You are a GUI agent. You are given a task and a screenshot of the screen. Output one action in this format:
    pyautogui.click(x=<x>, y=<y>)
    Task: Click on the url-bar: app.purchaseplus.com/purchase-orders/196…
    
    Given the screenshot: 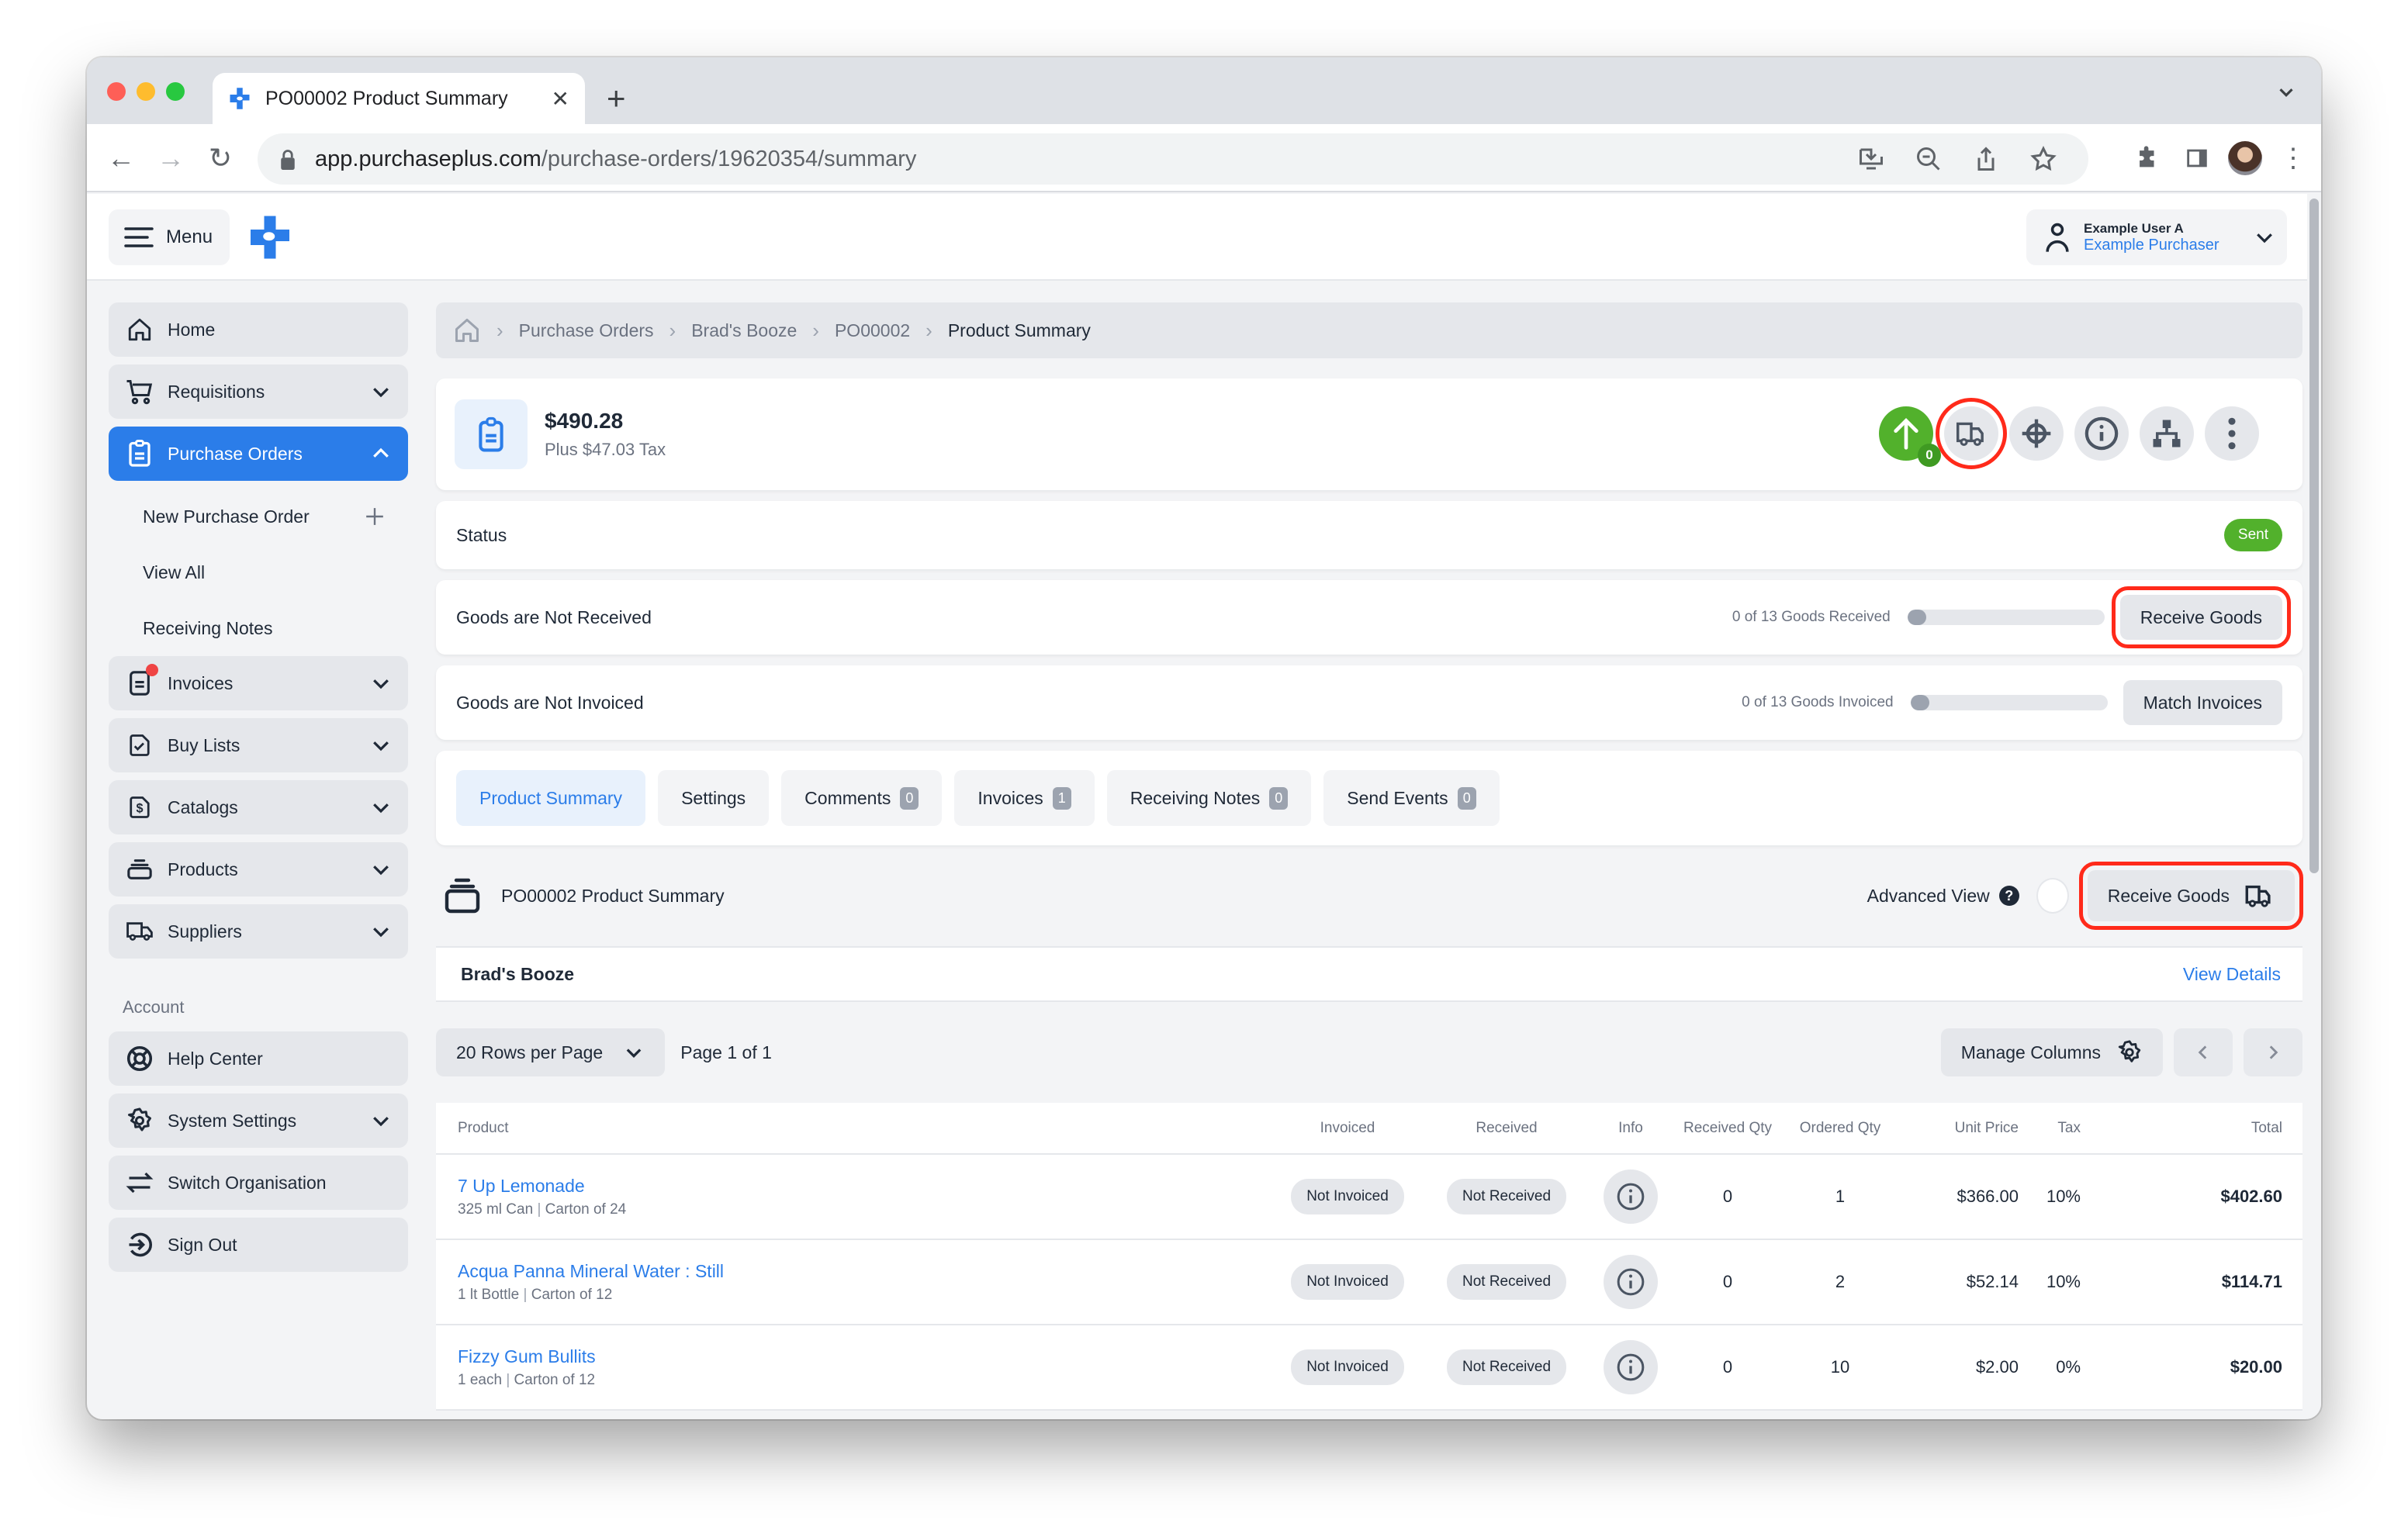 What is the action you would take?
    pyautogui.click(x=1173, y=159)
    